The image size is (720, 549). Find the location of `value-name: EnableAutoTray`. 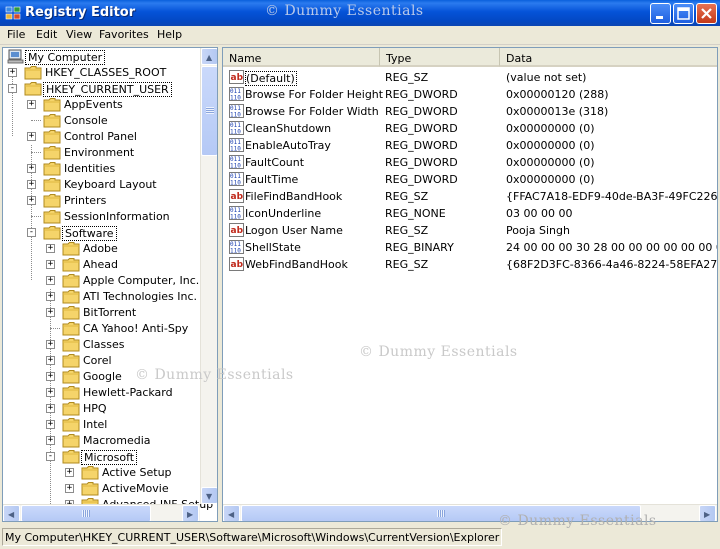

value-name: EnableAutoTray is located at coordinates (288, 145).